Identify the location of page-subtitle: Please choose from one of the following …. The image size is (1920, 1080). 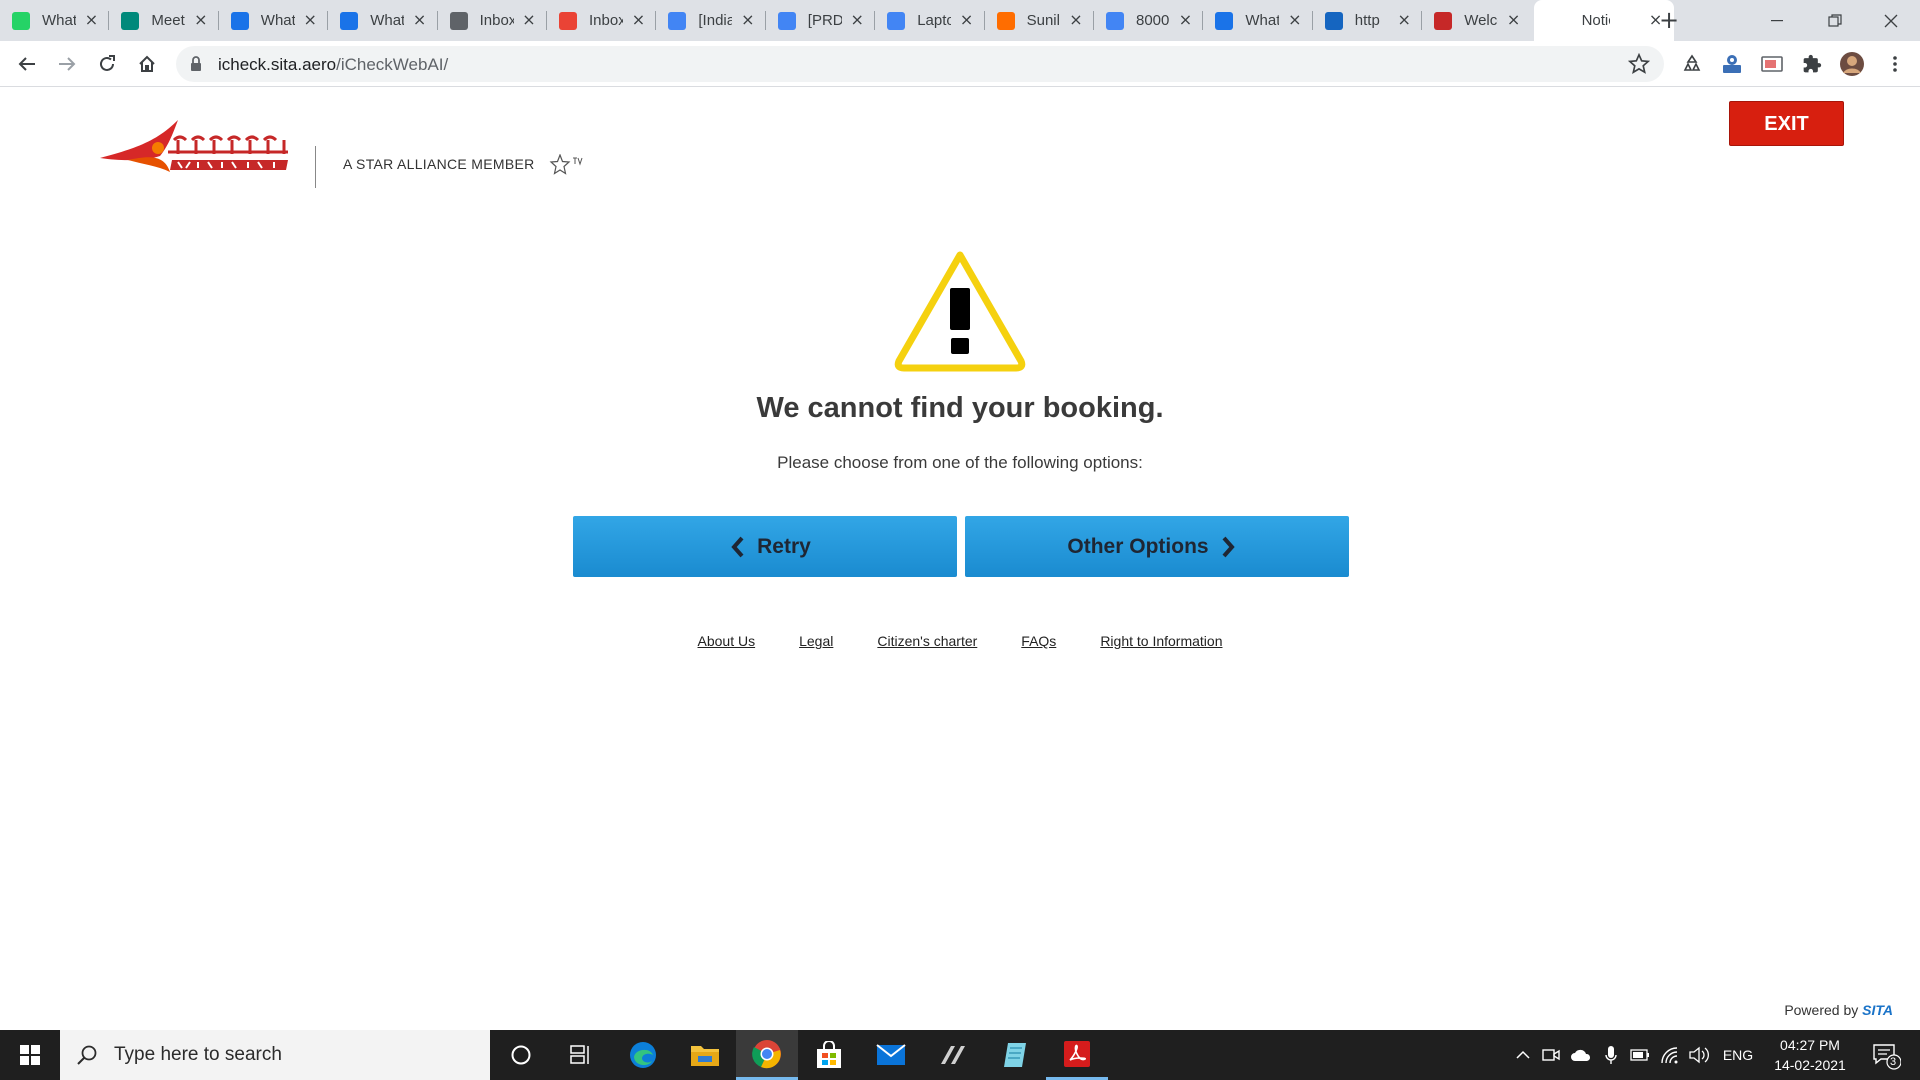
(960, 462).